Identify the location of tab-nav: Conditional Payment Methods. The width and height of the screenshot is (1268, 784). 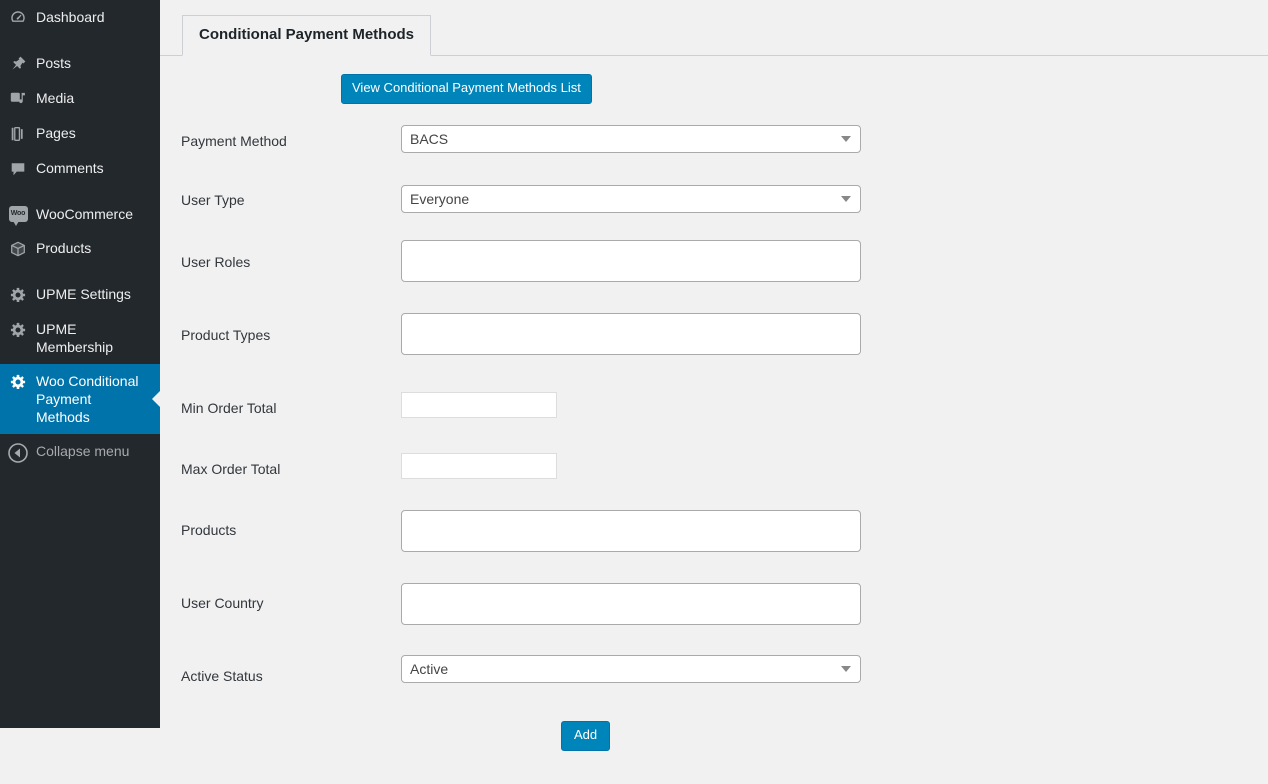
(307, 35).